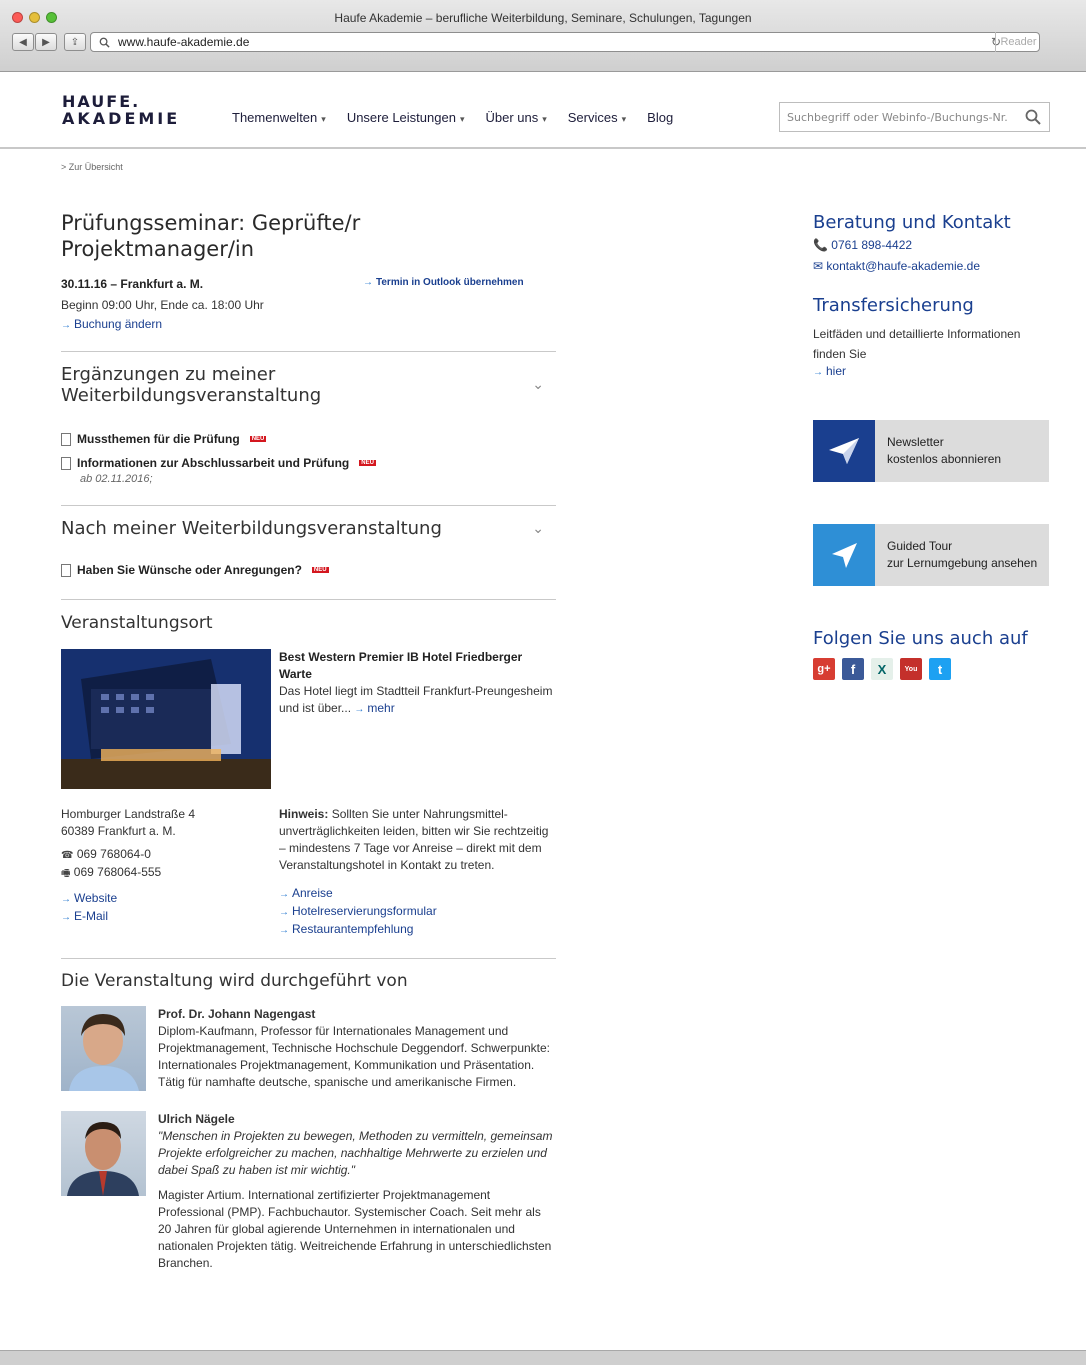  What do you see at coordinates (121, 110) in the screenshot?
I see `haufe-akademie-logo: HAUFE. AKADEMIE` at bounding box center [121, 110].